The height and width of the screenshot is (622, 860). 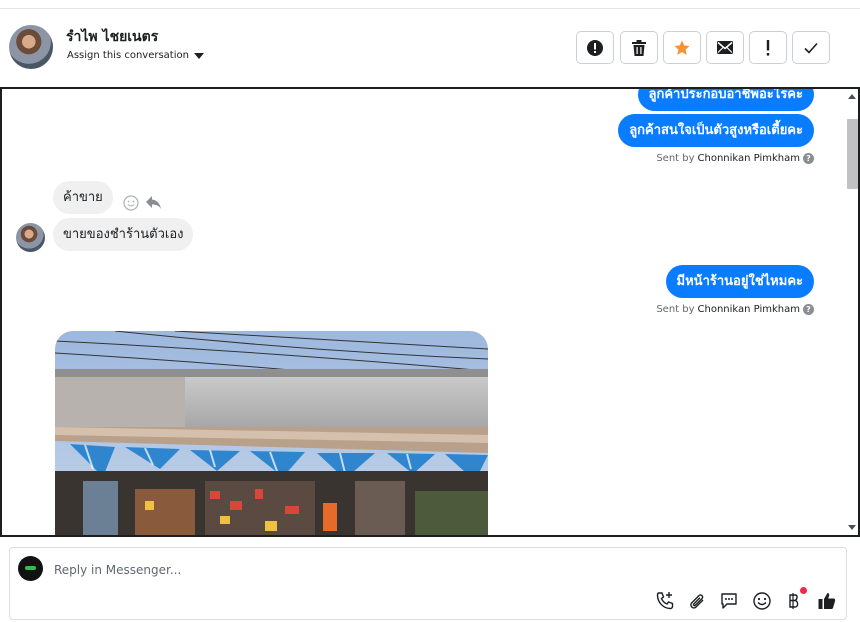 I want to click on contact-avatar, so click(x=31, y=47).